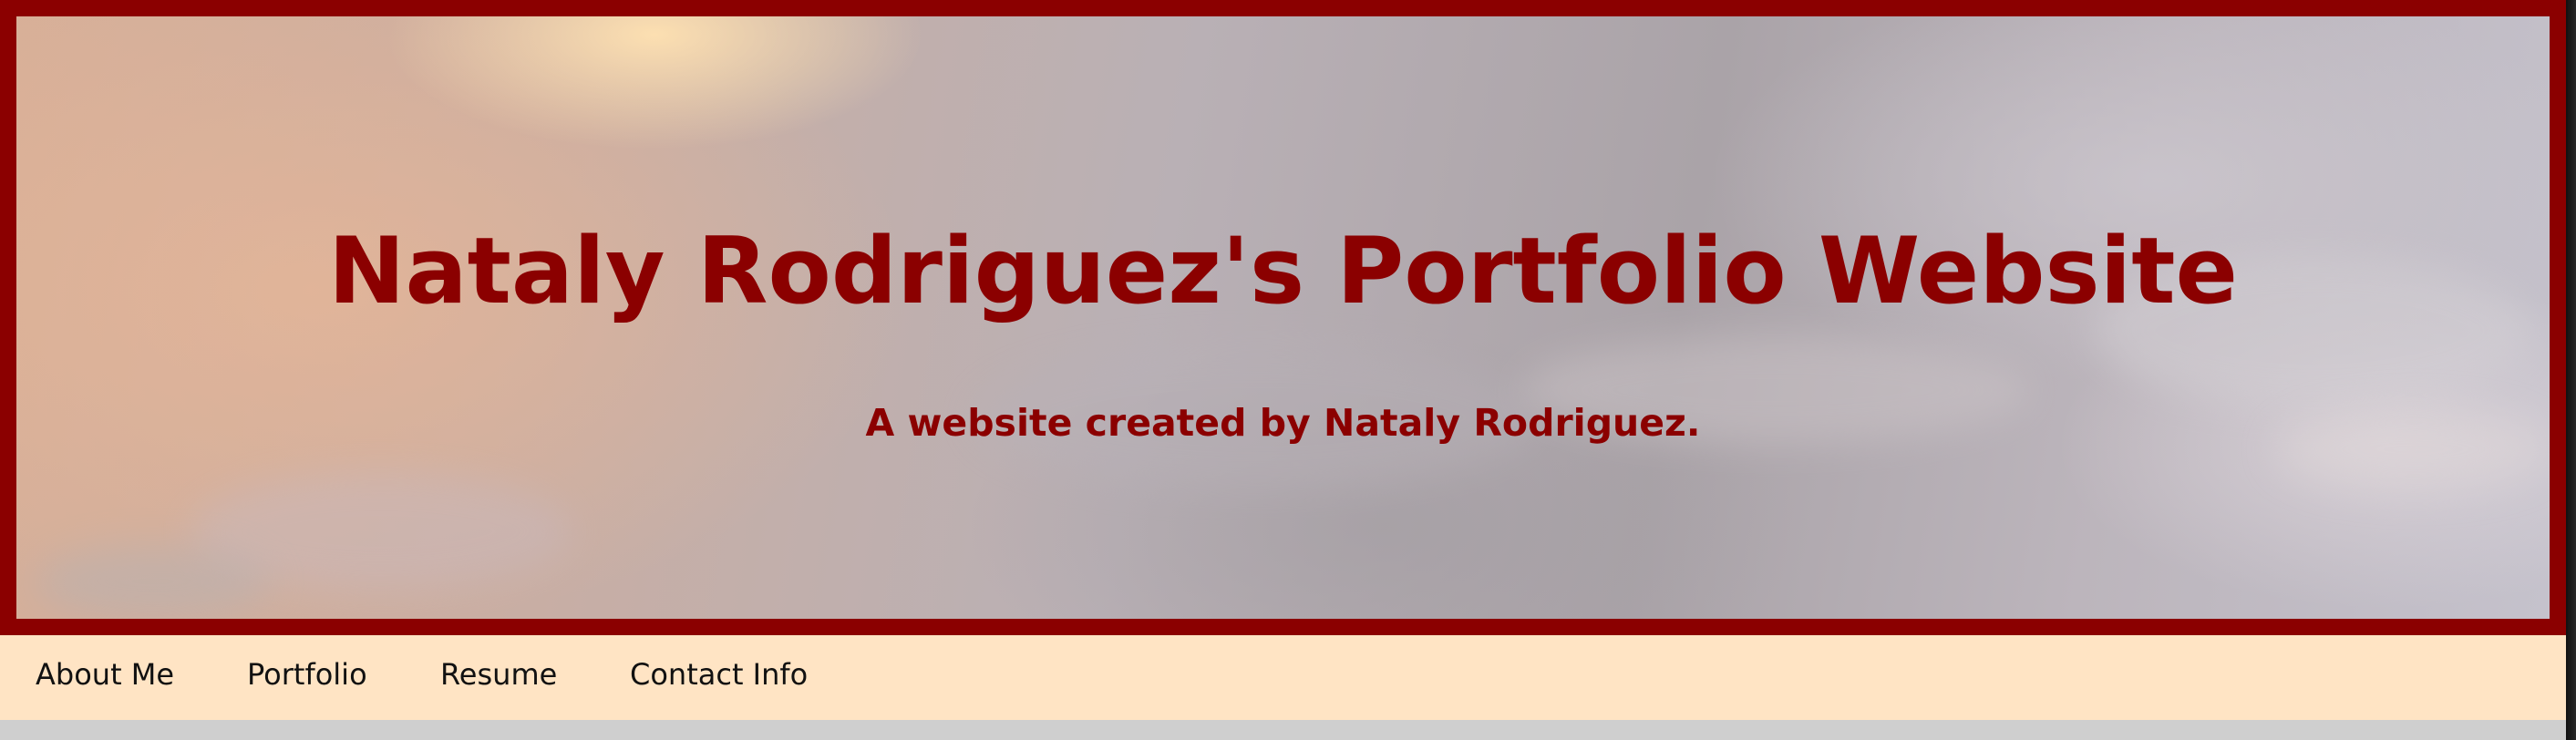 This screenshot has height=740, width=2576. Describe the element at coordinates (1283, 423) in the screenshot. I see `page-subtitle: A website created by Nataly Rodriguez.` at that location.